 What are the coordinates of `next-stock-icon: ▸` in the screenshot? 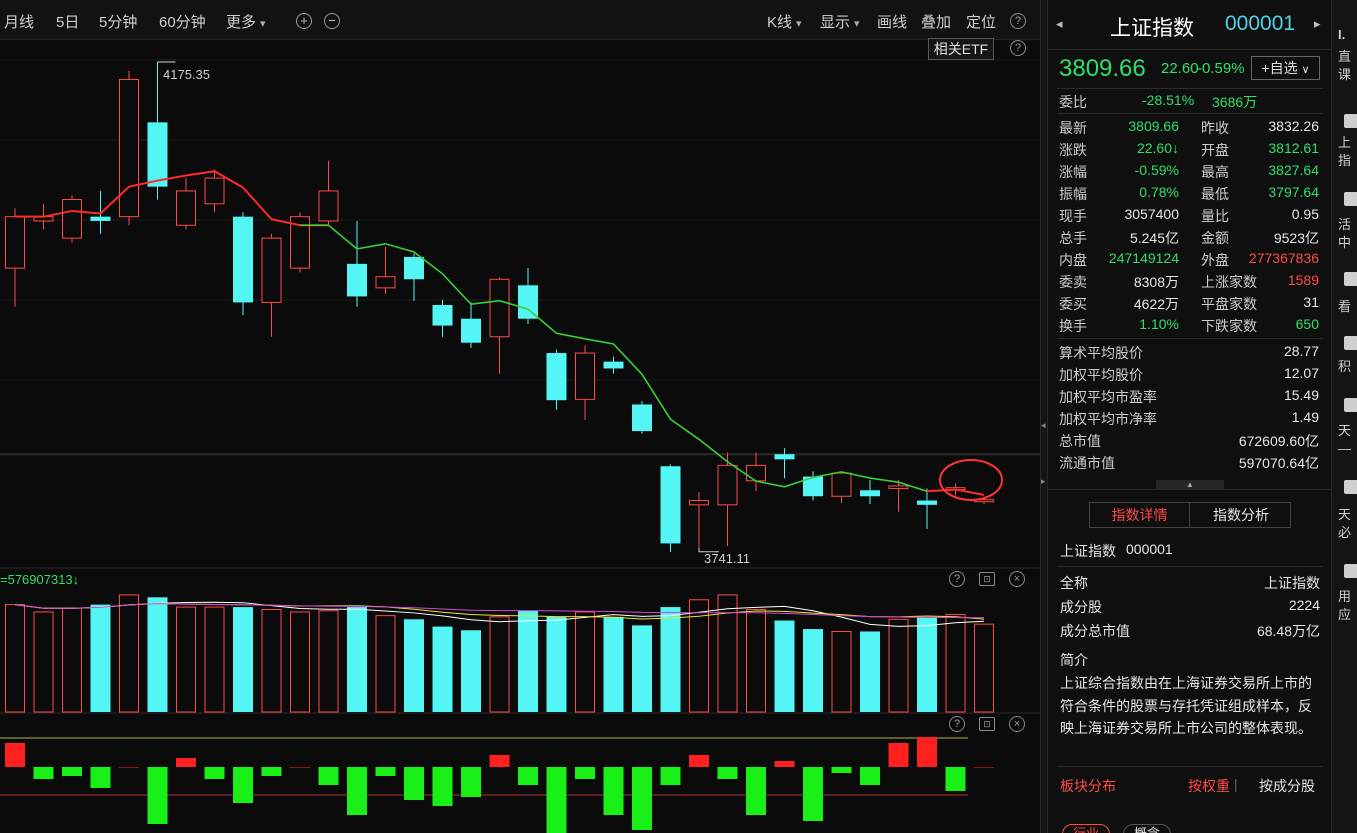 It's located at (1317, 24).